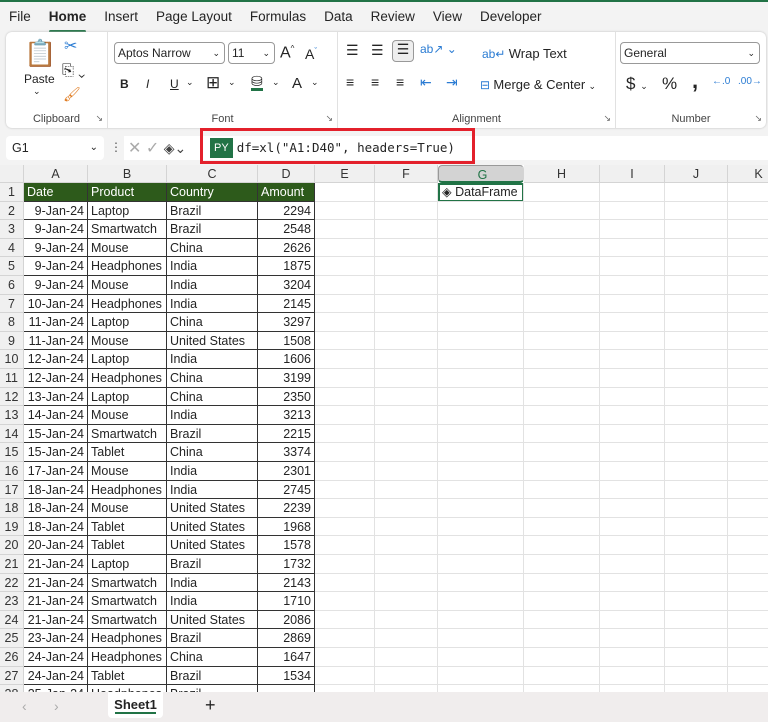 The width and height of the screenshot is (768, 722). What do you see at coordinates (311, 54) in the screenshot?
I see `decrease-font-size-button: Aˇ` at bounding box center [311, 54].